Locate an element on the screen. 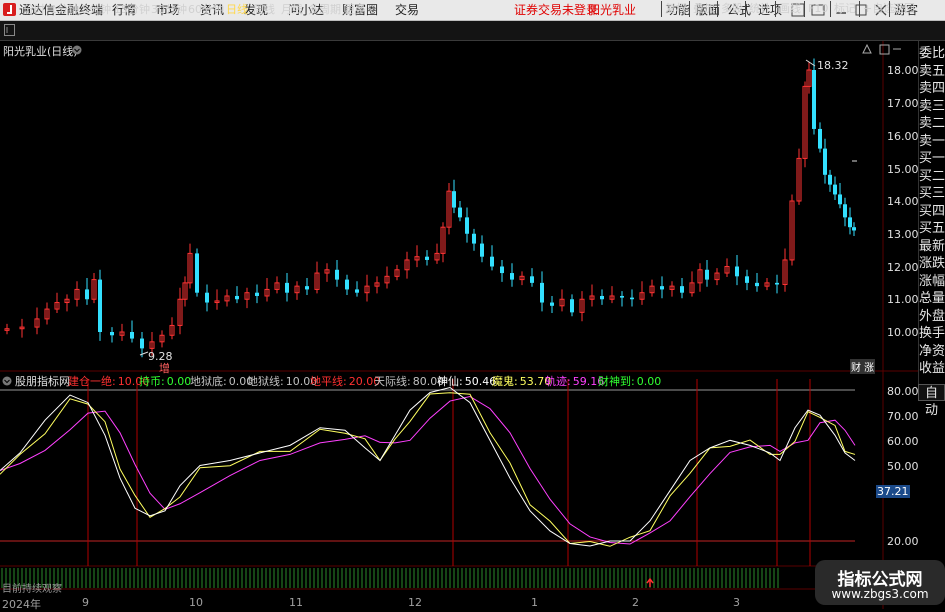 Image resolution: width=945 pixels, height=612 pixels. sidebar-item: 涨幅 is located at coordinates (932, 281).